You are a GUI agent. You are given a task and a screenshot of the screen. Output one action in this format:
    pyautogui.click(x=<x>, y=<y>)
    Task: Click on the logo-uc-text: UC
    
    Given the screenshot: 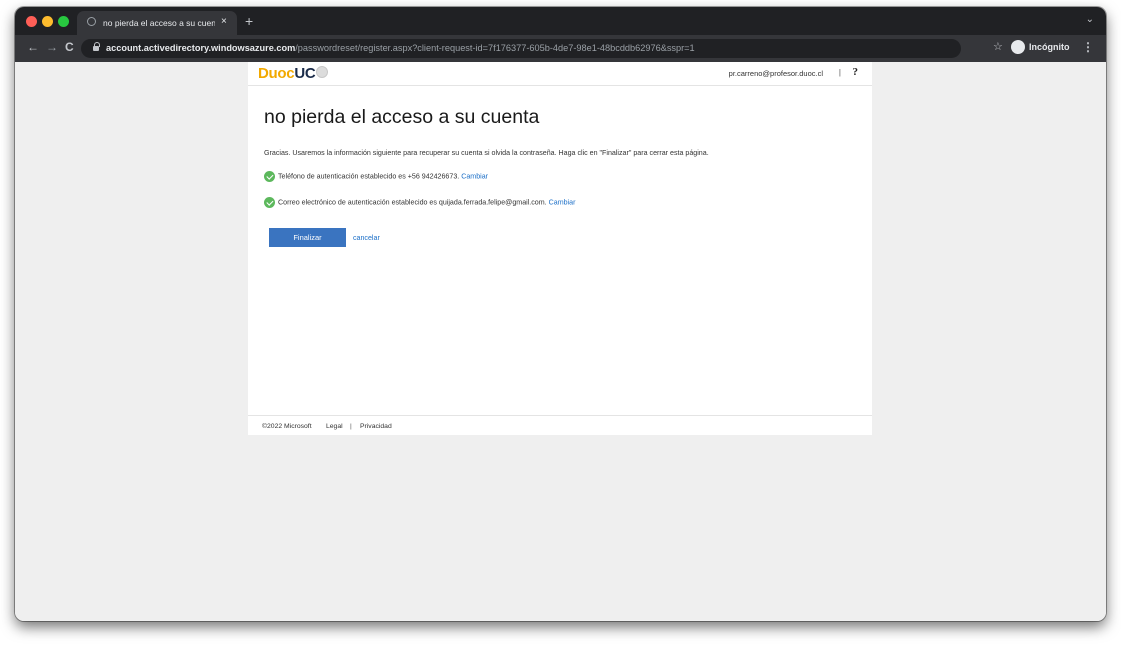 What is the action you would take?
    pyautogui.click(x=305, y=73)
    